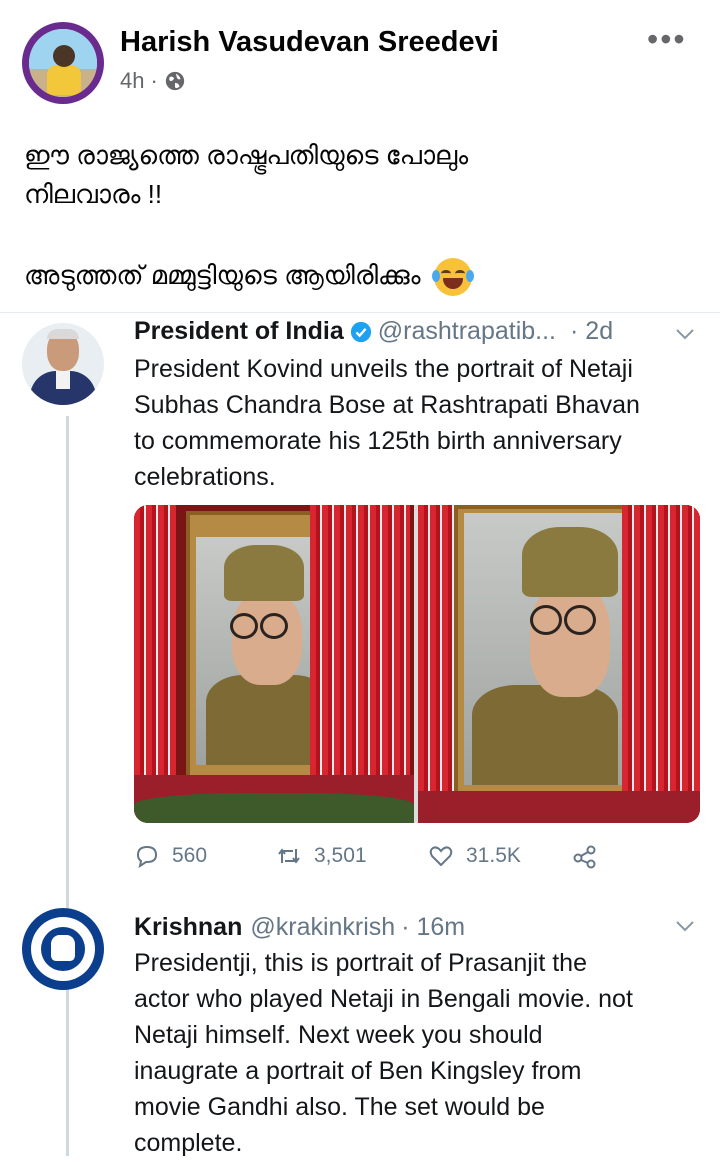  What do you see at coordinates (667, 39) in the screenshot?
I see `more-options-icon: •••` at bounding box center [667, 39].